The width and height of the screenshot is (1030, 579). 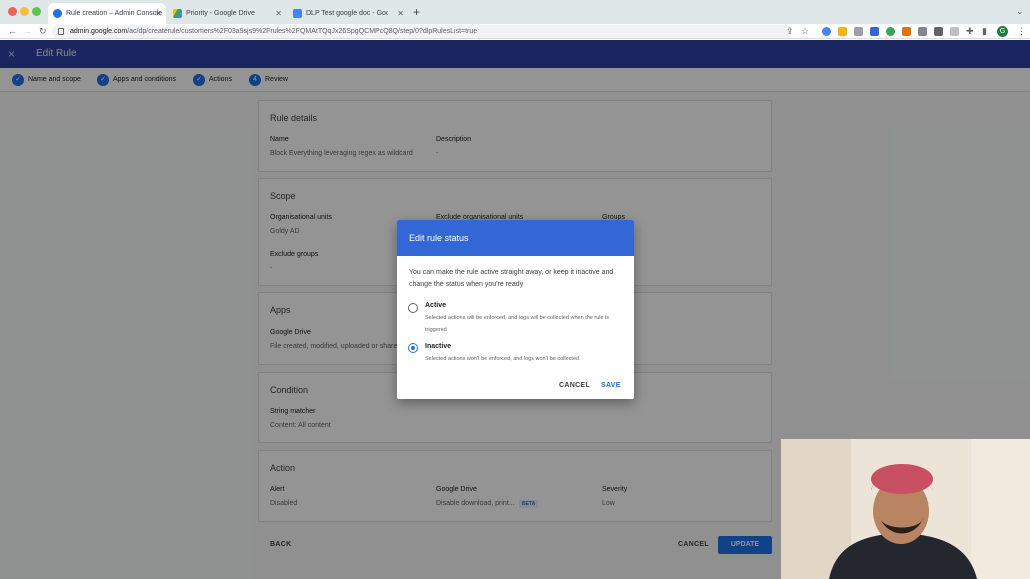 What do you see at coordinates (438, 346) in the screenshot?
I see `inactive-option-title: Inactive` at bounding box center [438, 346].